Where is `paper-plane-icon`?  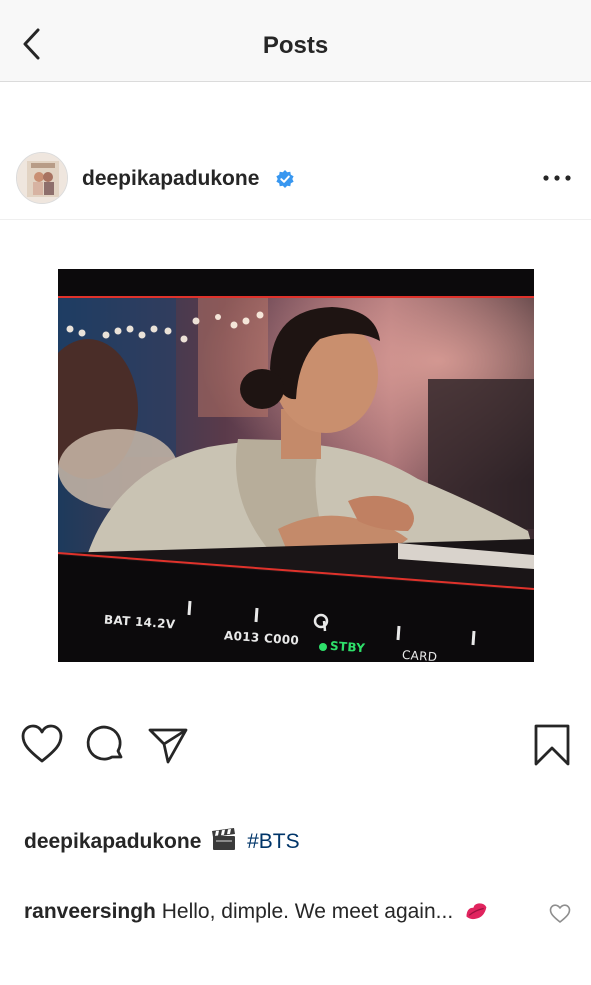 paper-plane-icon is located at coordinates (168, 746).